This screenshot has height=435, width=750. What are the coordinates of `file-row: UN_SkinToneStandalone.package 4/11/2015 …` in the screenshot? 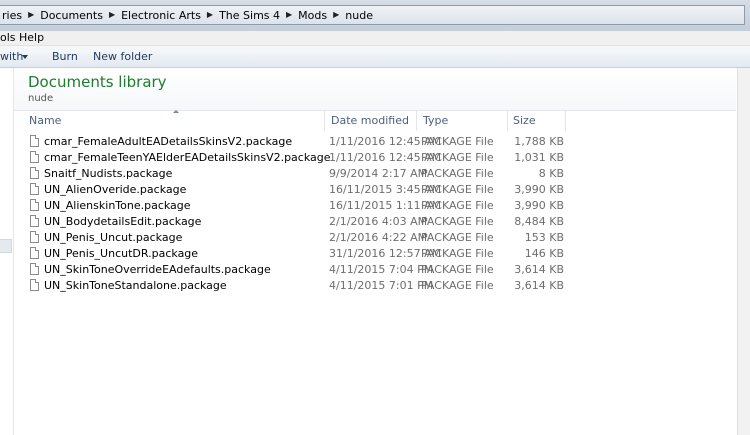 It's located at (375, 286).